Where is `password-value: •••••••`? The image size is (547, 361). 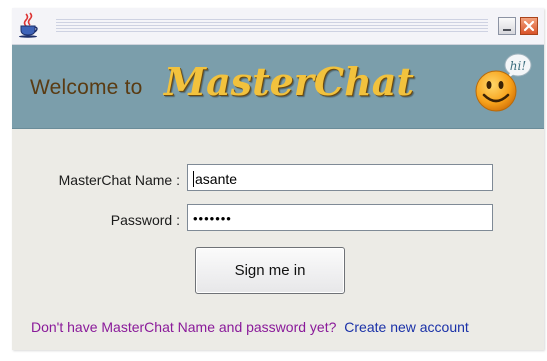
password-value: ••••••• is located at coordinates (212, 218).